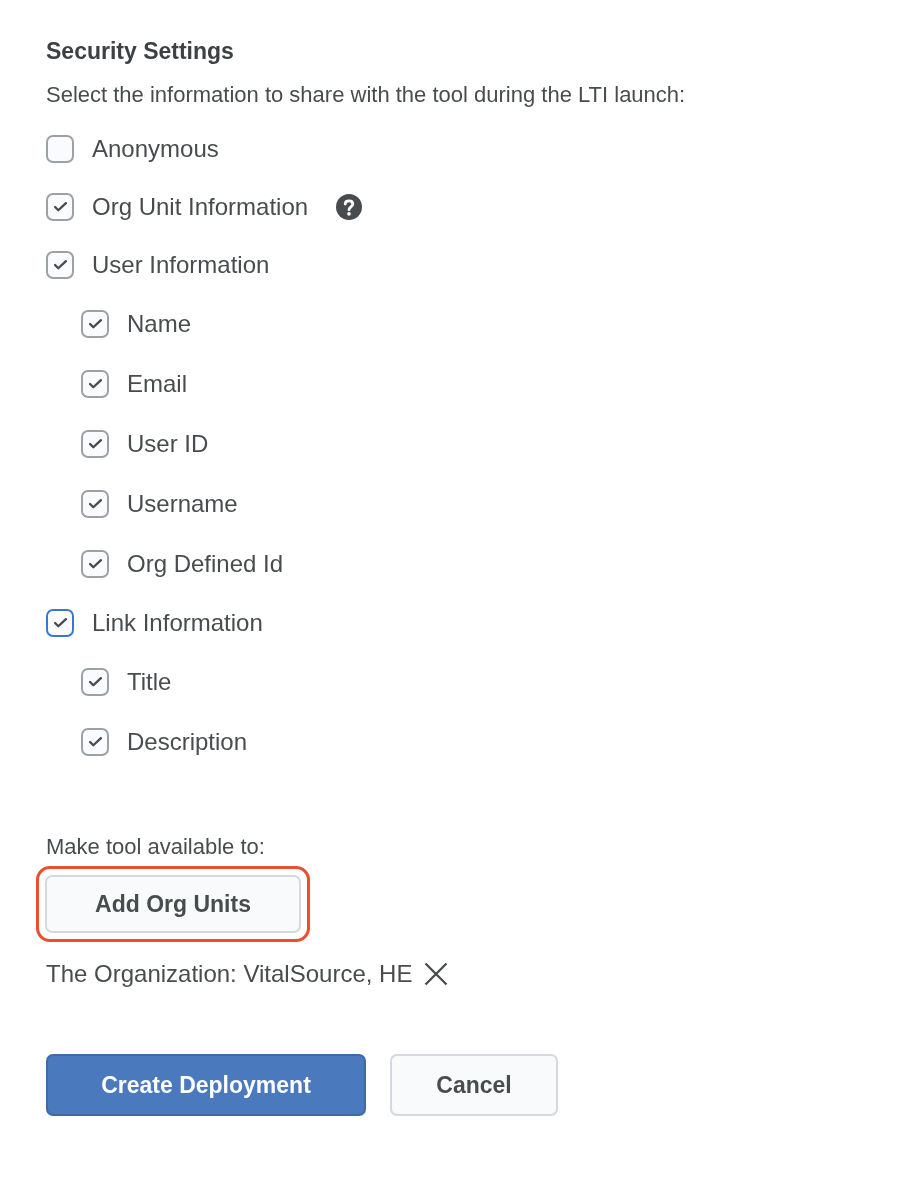 Image resolution: width=922 pixels, height=1190 pixels. I want to click on help-icon, so click(349, 207).